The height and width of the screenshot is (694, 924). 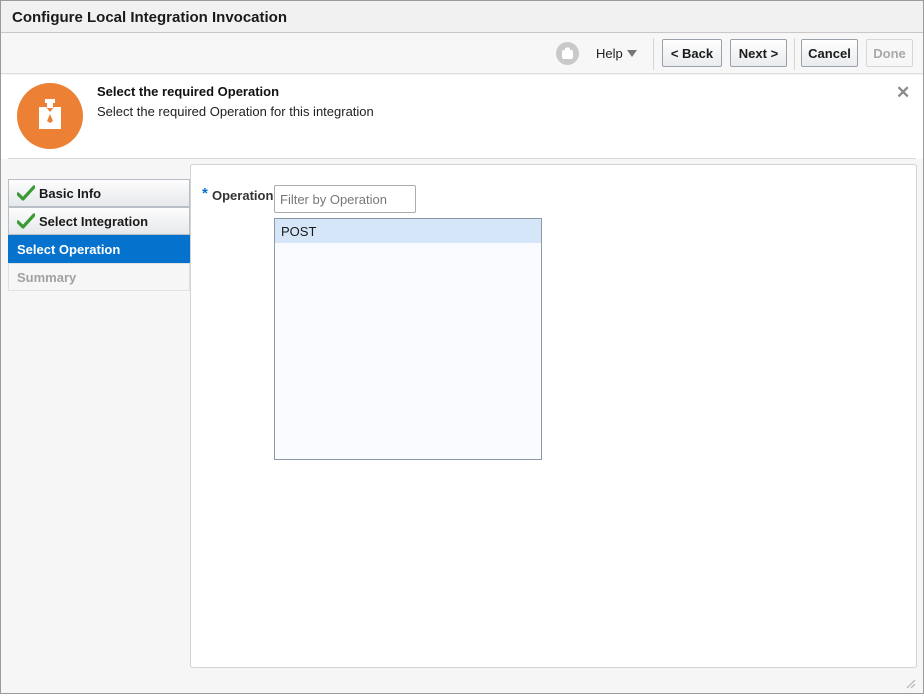 What do you see at coordinates (567, 53) in the screenshot?
I see `user-avatar-icon` at bounding box center [567, 53].